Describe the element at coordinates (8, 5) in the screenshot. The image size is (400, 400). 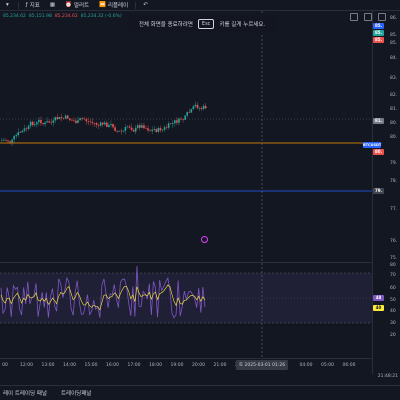
I see `toolbar-dropdown: ▾` at that location.